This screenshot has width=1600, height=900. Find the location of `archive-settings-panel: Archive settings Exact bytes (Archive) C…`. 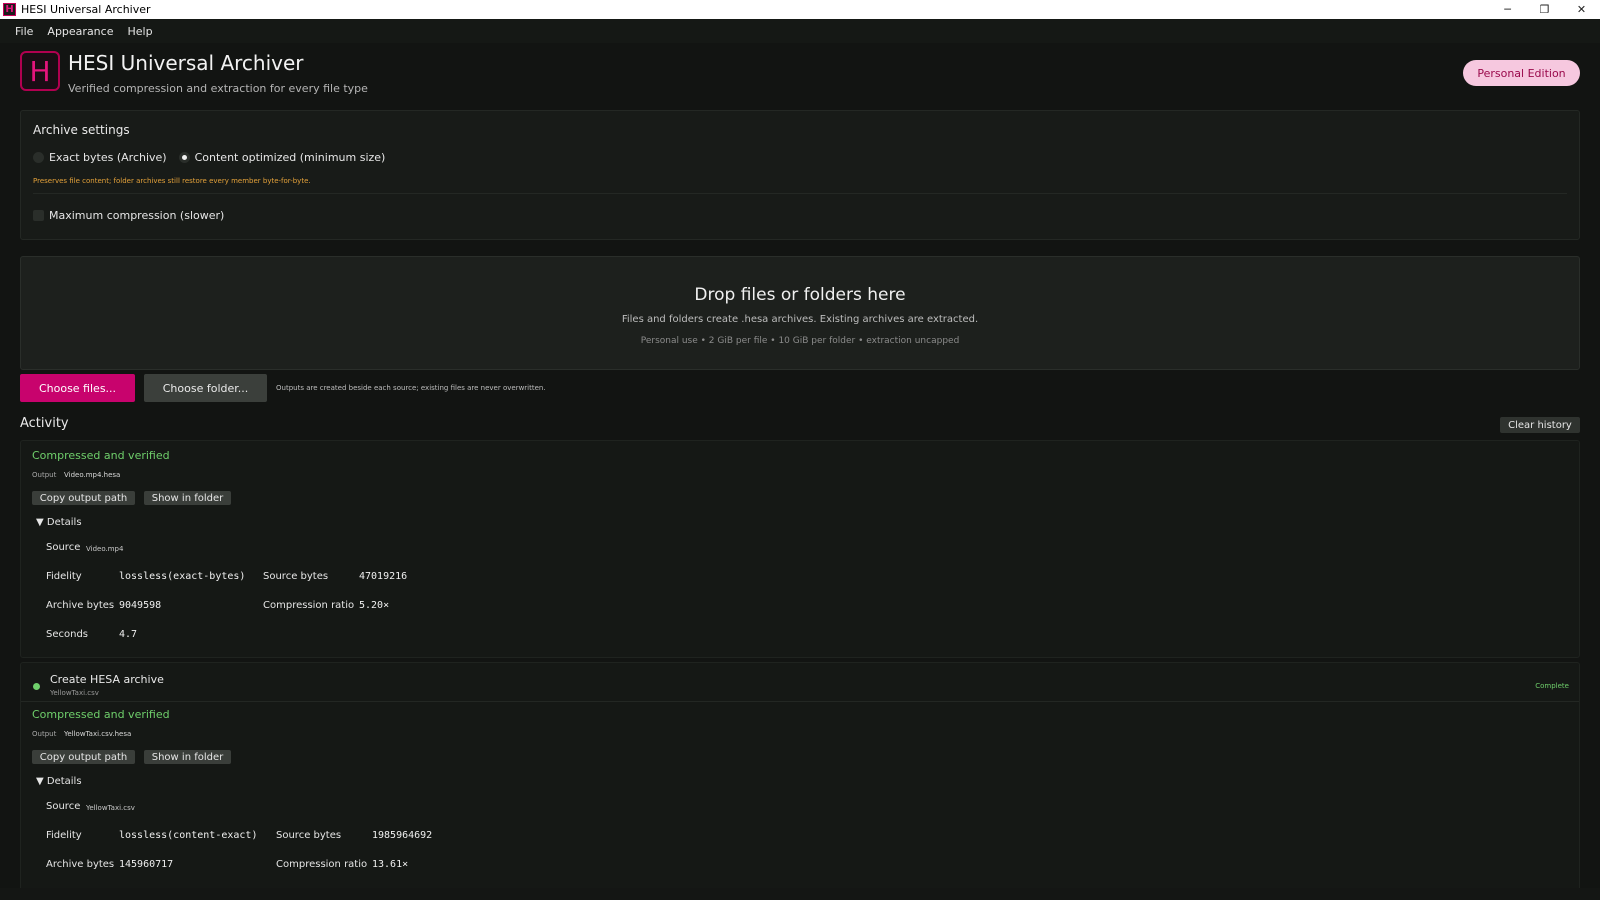

archive-settings-panel: Archive settings Exact bytes (Archive) C… is located at coordinates (800, 175).